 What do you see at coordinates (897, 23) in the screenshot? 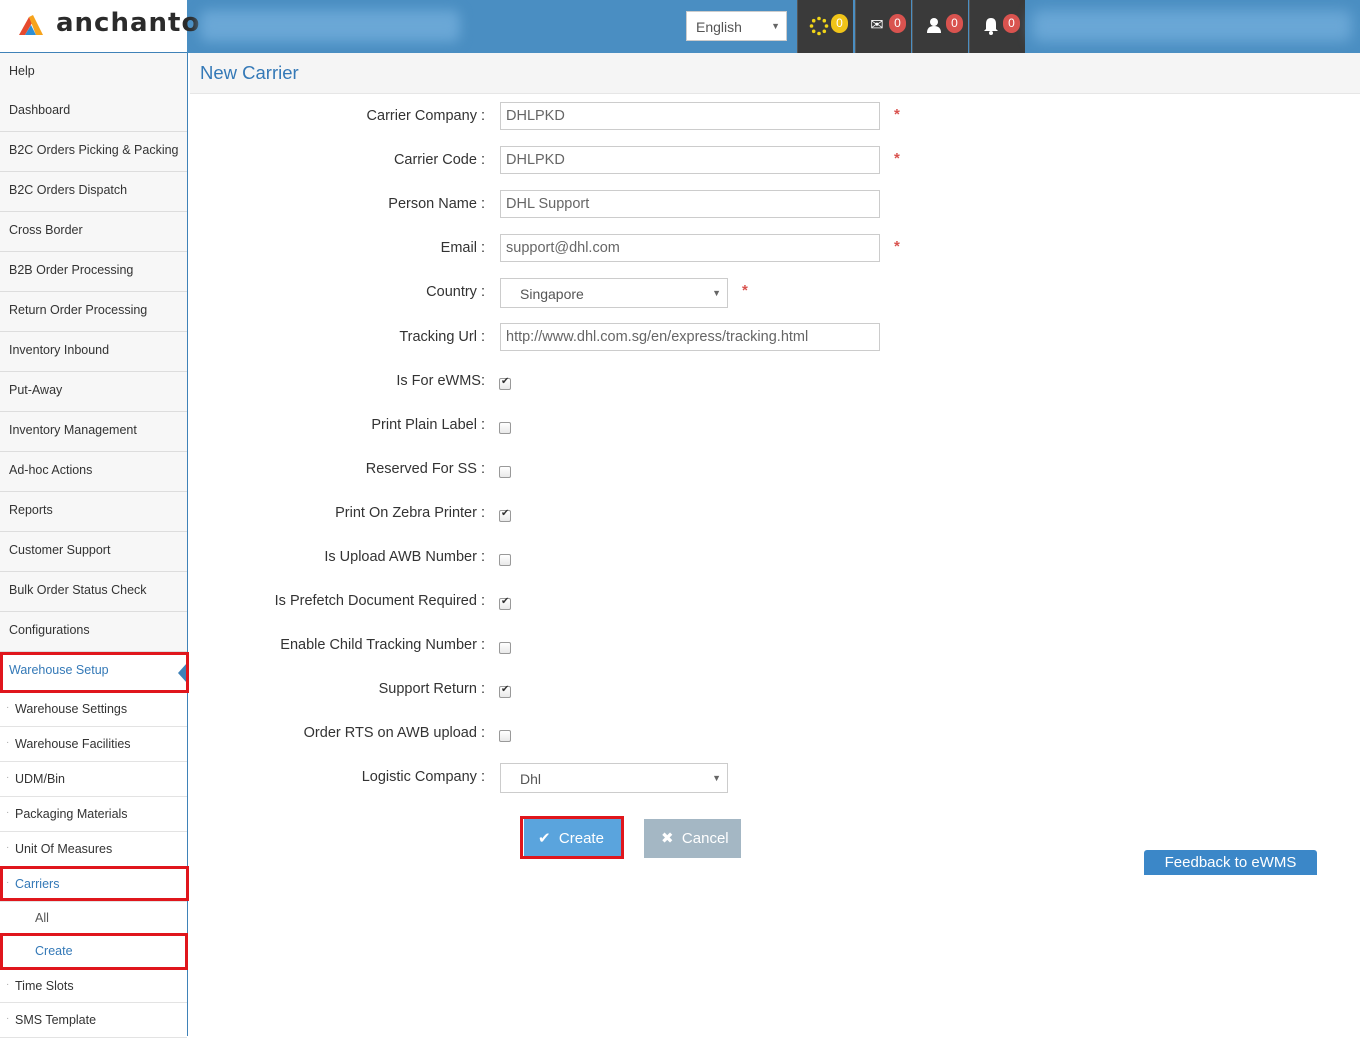
I see `messages-badge: 0` at bounding box center [897, 23].